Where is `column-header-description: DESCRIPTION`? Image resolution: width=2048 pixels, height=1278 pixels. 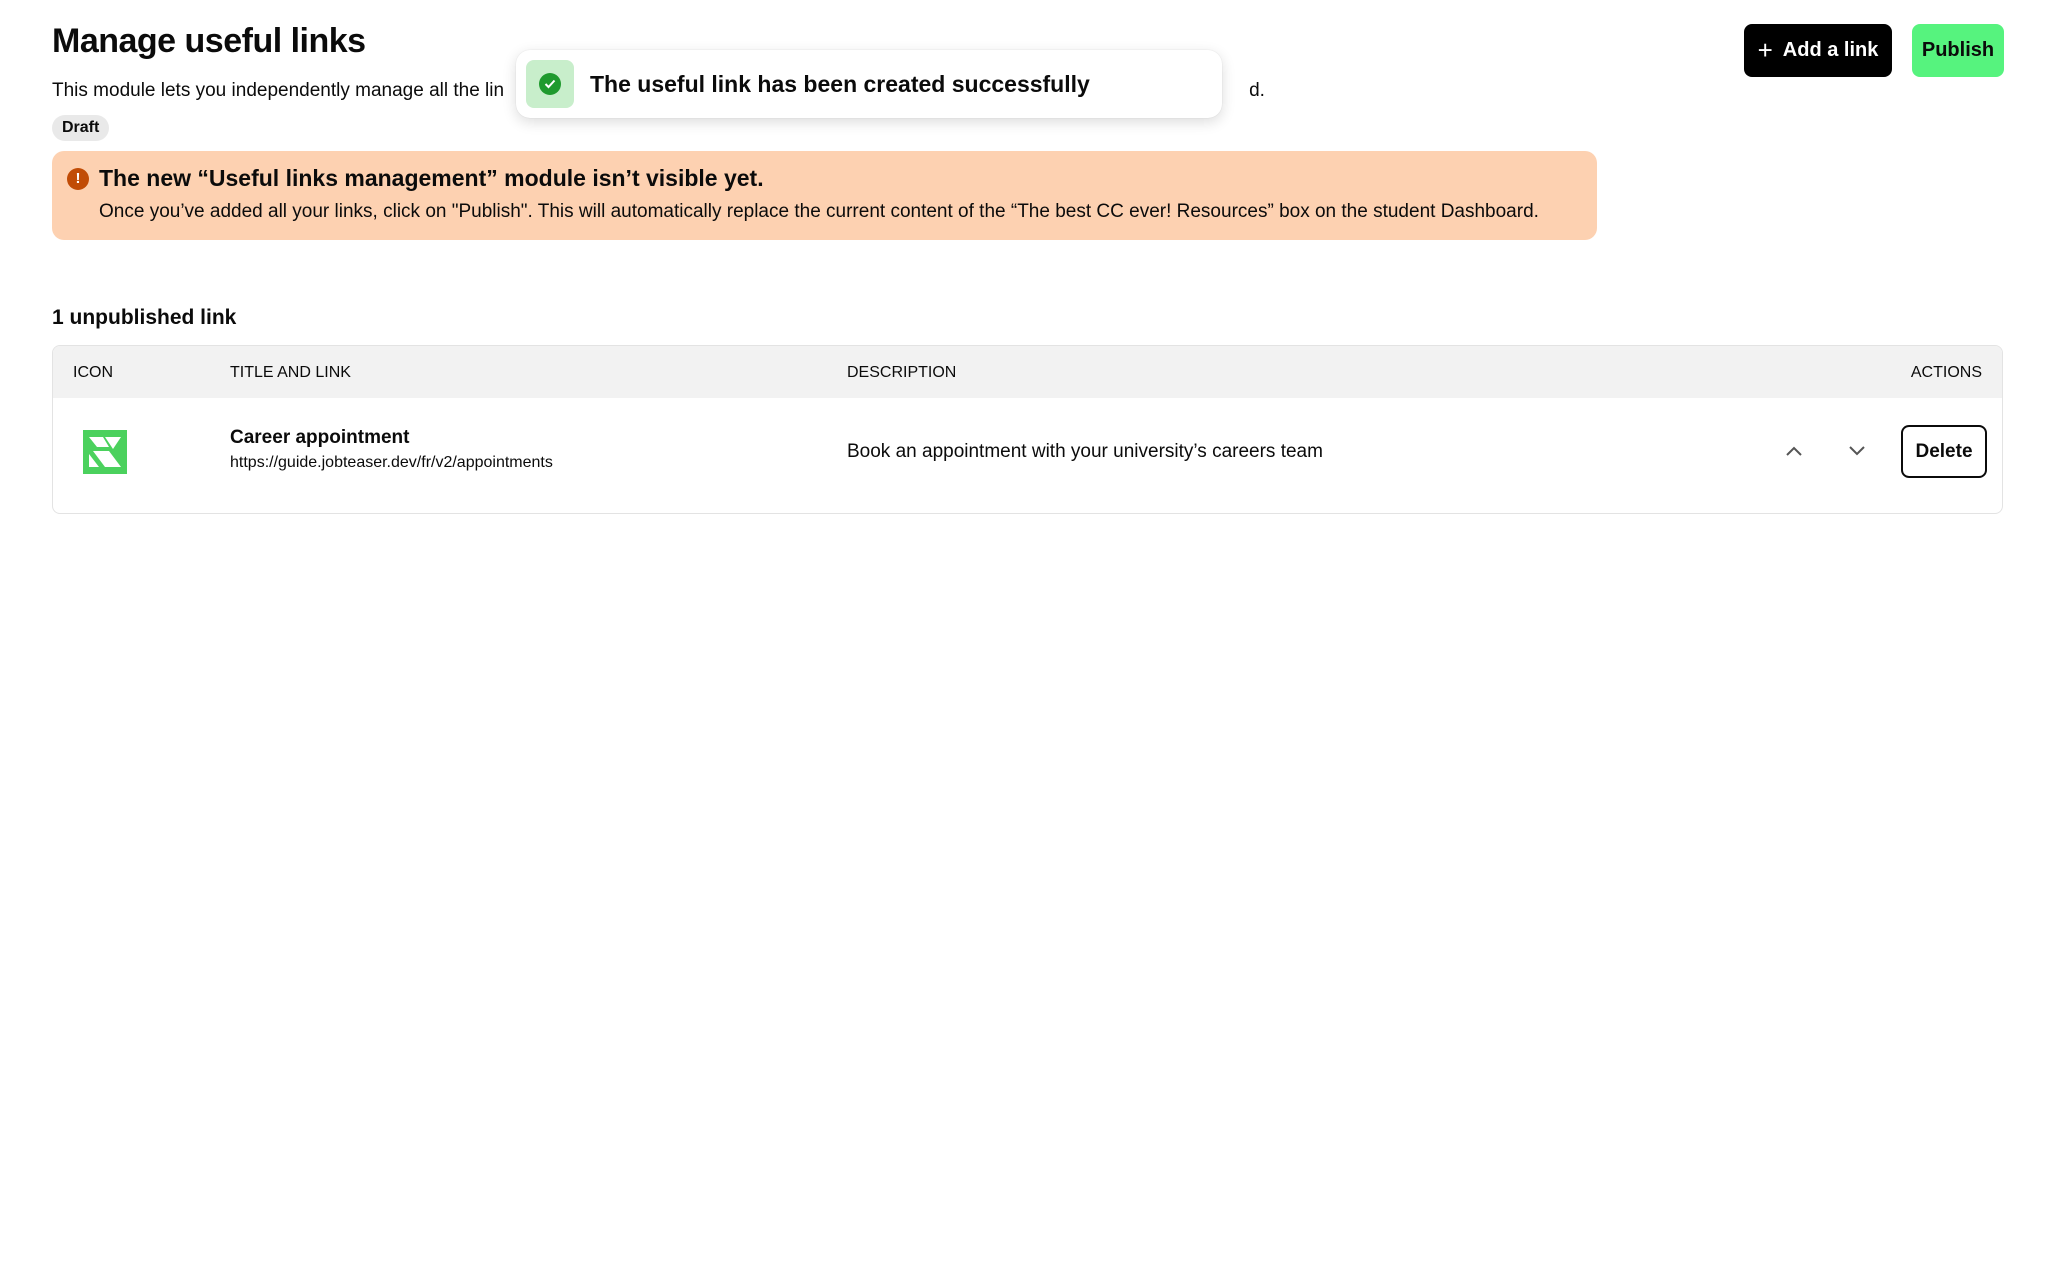
column-header-description: DESCRIPTION is located at coordinates (902, 372).